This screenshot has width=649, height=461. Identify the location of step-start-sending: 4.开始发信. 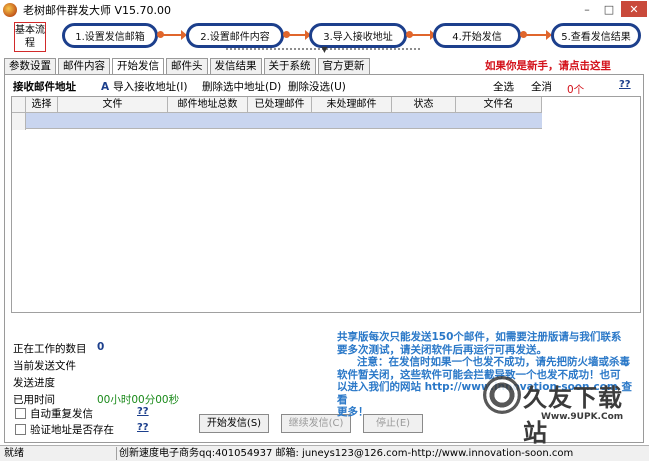
(477, 35).